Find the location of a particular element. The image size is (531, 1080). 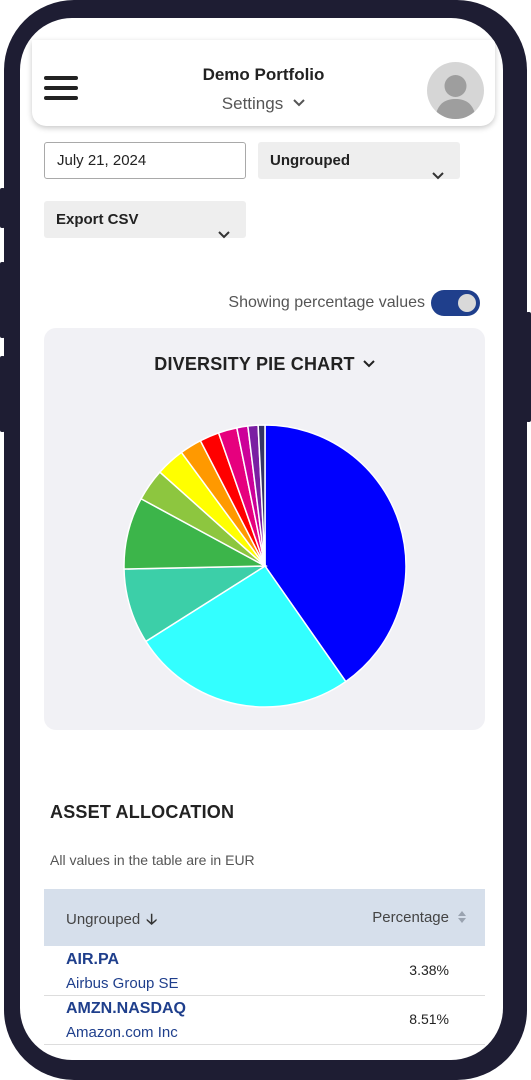

phone-volume-down-button is located at coordinates (2, 394).